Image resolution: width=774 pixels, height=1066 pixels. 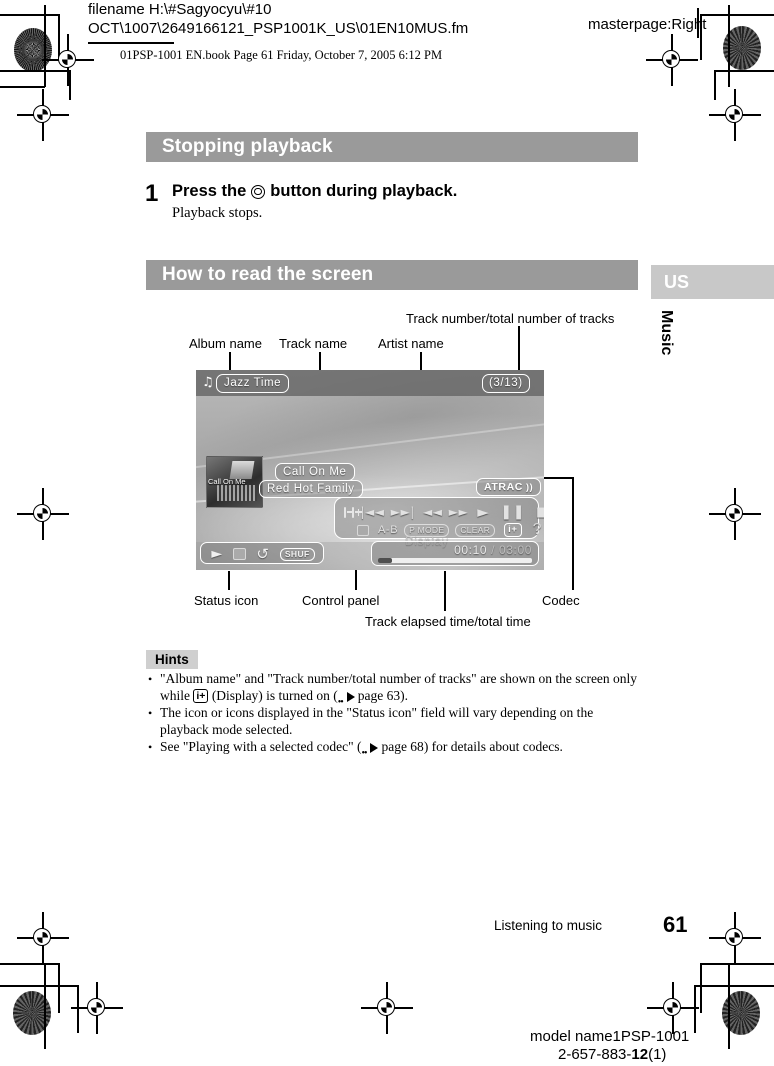 I want to click on callout-label-codec: Codec, so click(x=561, y=600).